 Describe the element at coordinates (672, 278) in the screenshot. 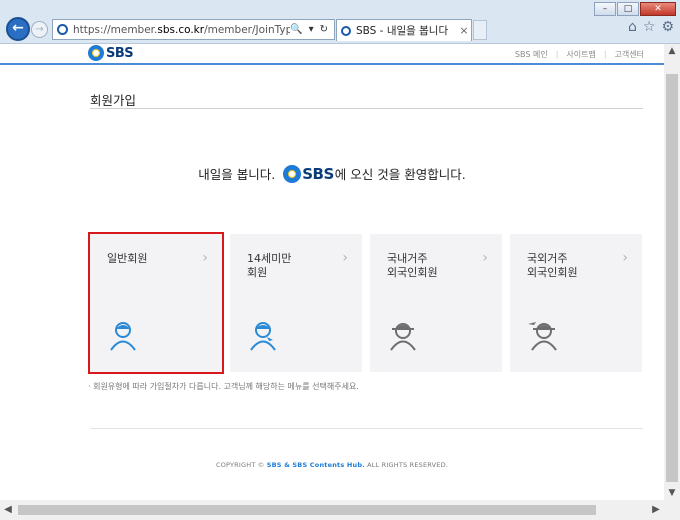

I see `vertical-scroll-thumb` at that location.